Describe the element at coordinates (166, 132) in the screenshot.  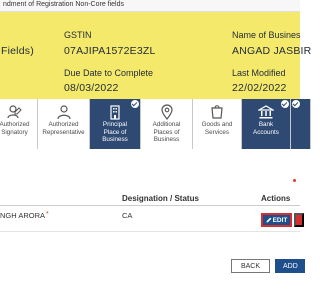
I see `tab-label: Additional Places of Business` at that location.